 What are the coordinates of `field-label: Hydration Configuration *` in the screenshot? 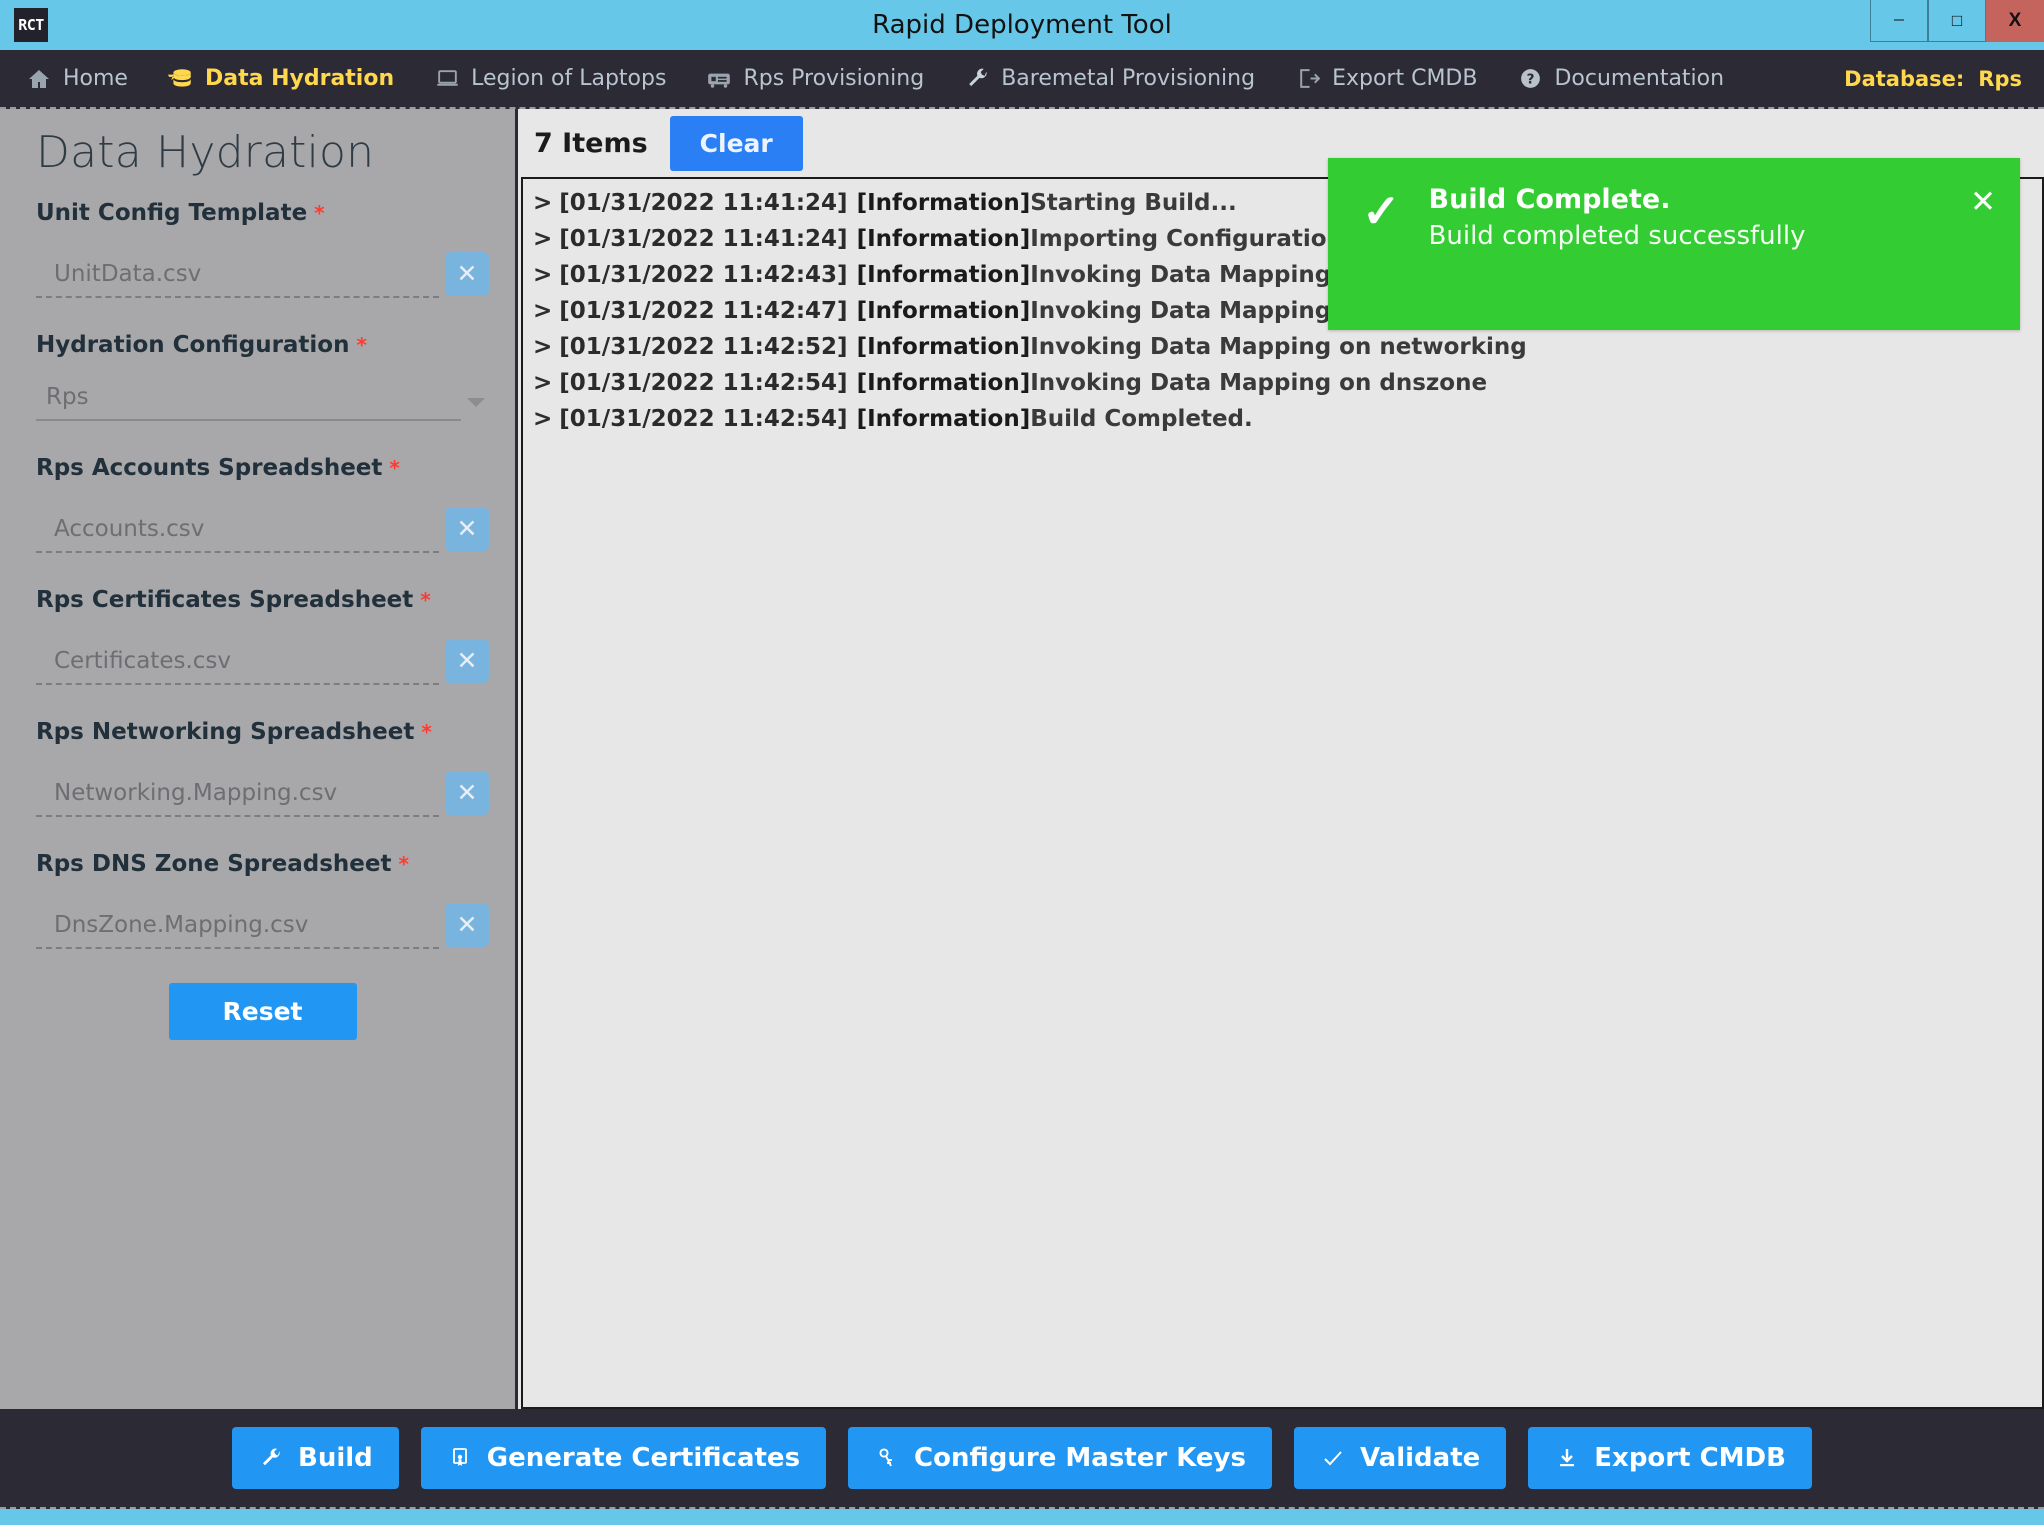 It's located at (262, 345).